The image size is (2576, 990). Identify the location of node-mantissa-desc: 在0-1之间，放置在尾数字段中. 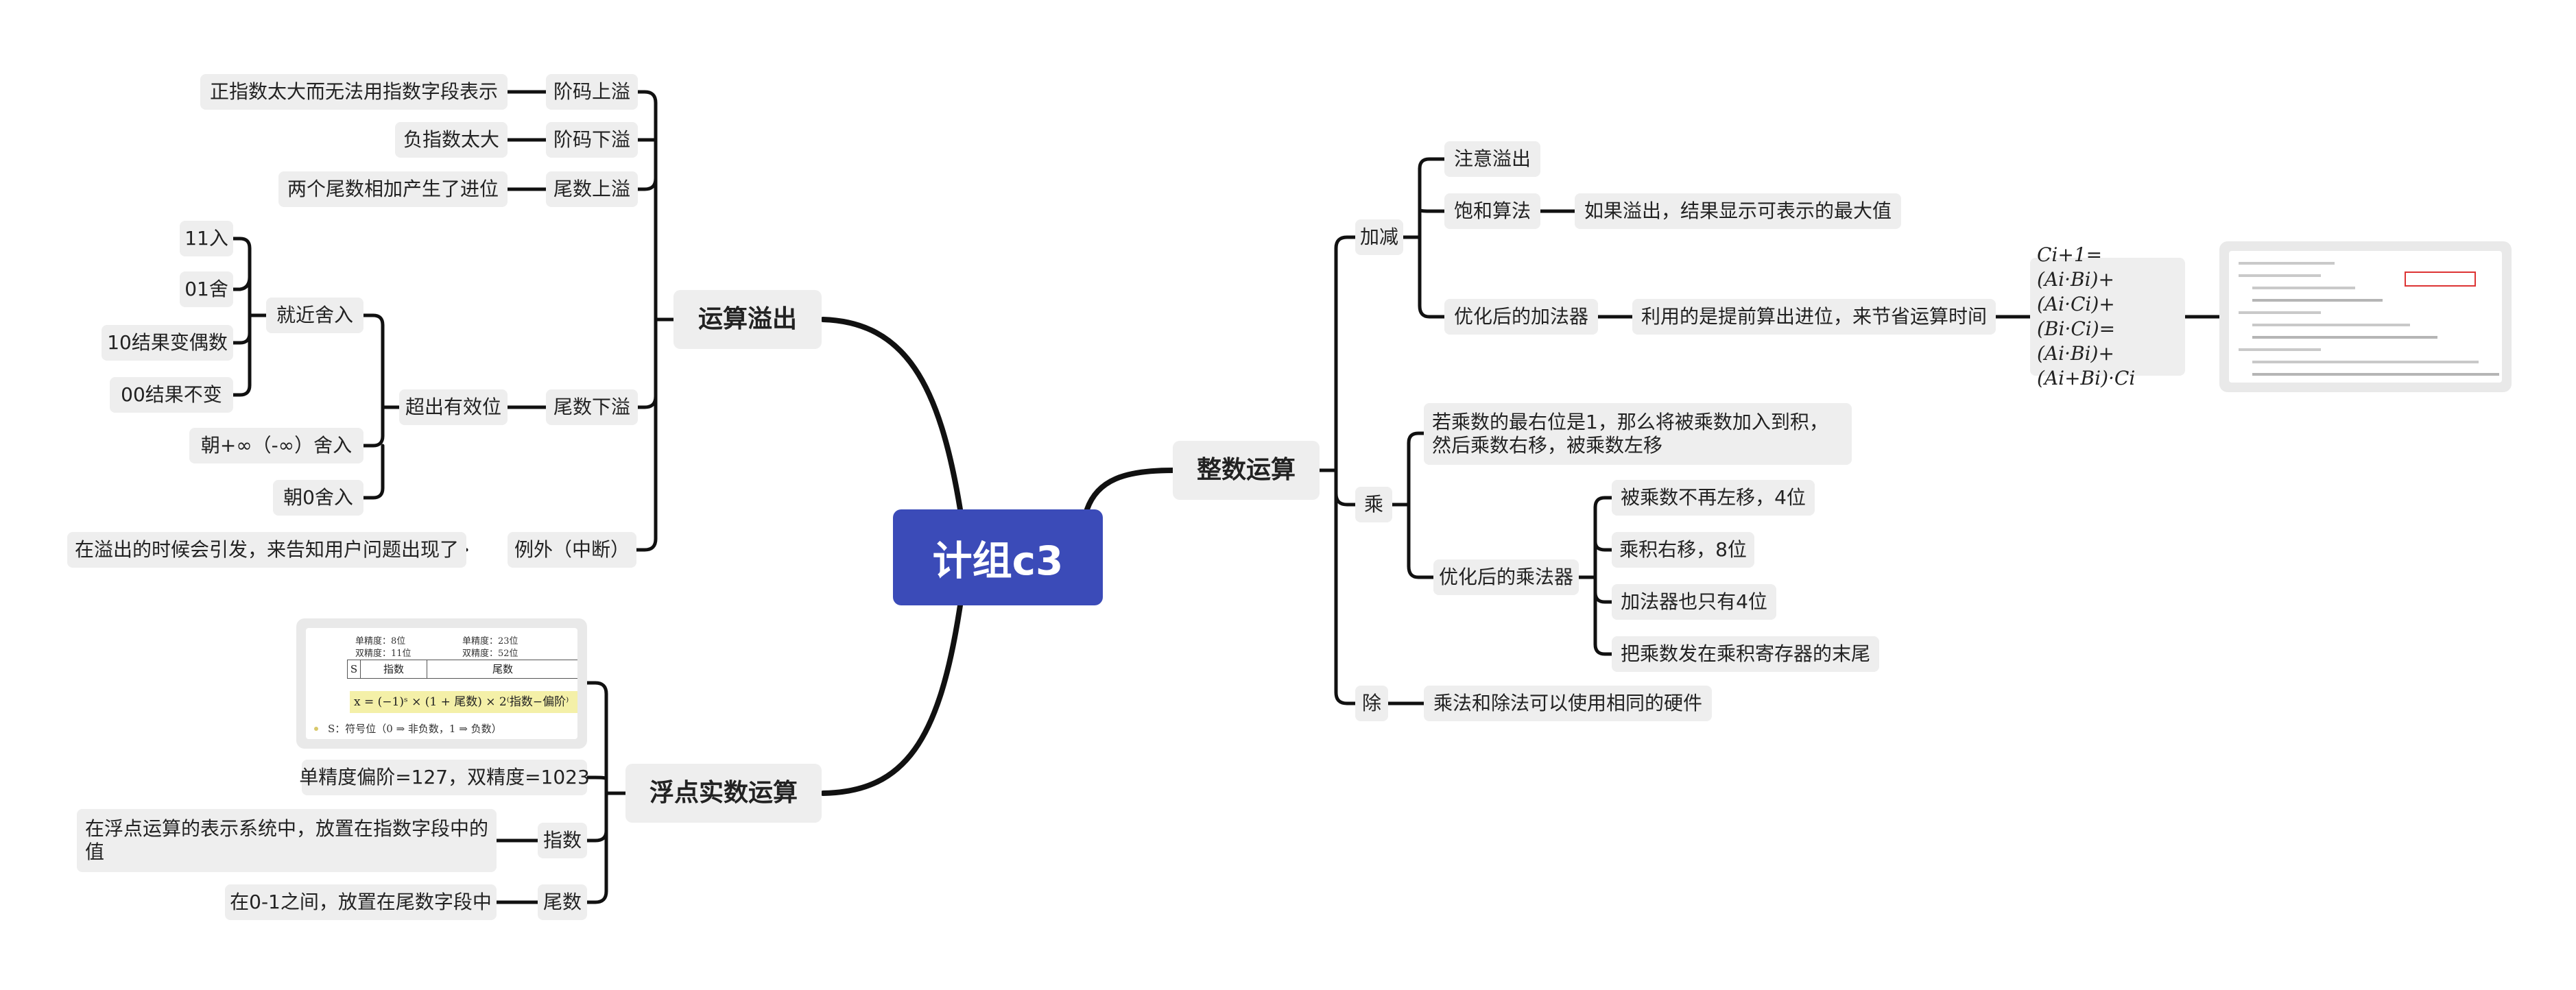
(361, 902).